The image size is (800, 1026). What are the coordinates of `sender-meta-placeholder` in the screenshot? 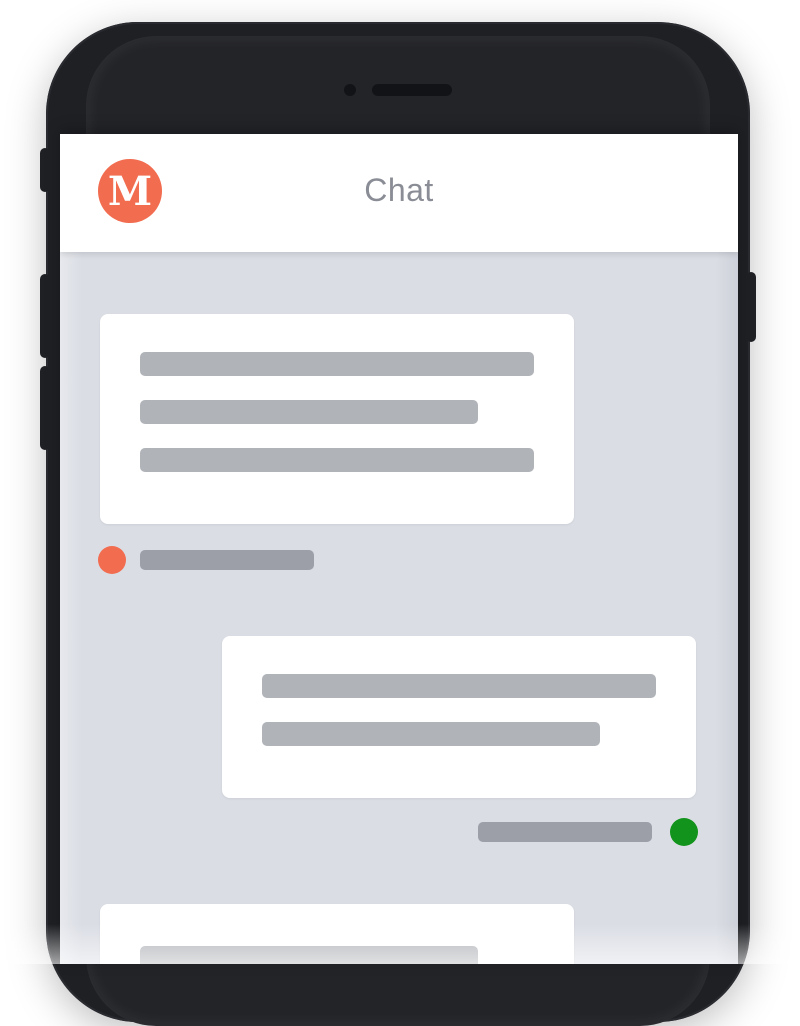 It's located at (227, 560).